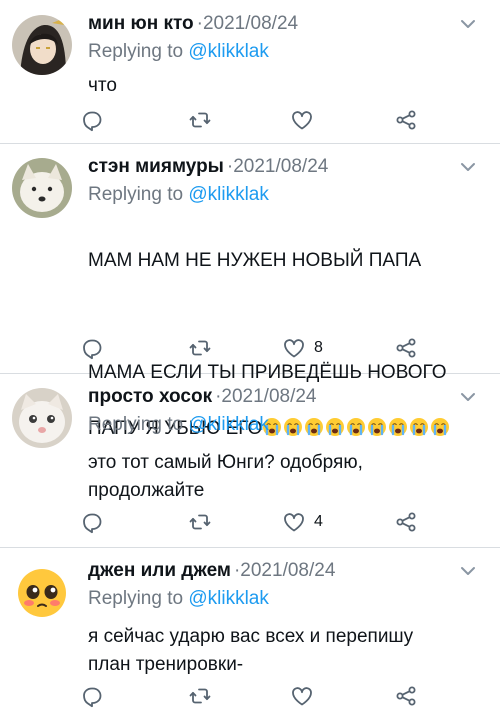  I want to click on like-button: 8, so click(302, 348).